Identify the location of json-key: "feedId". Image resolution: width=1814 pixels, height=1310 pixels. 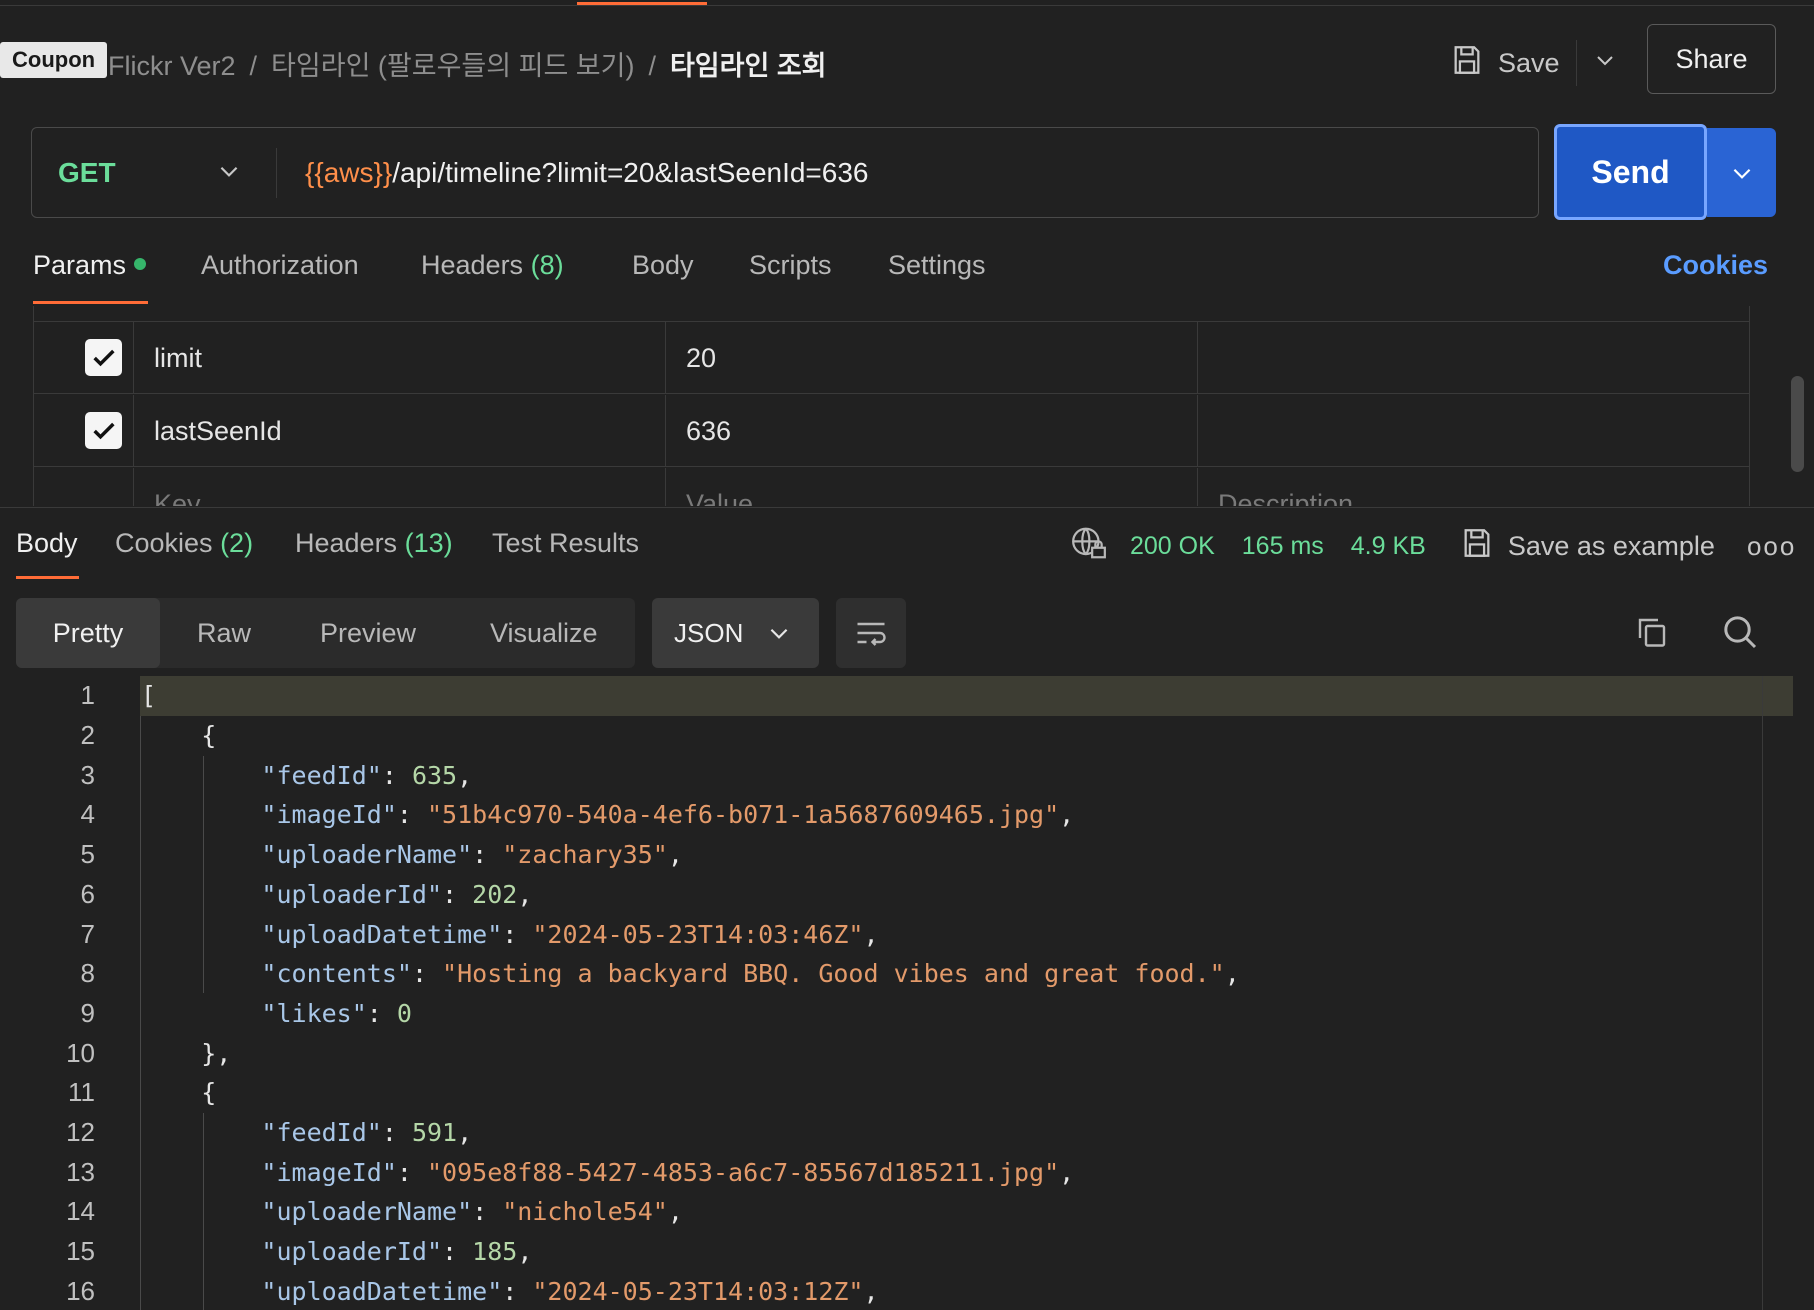
(321, 1133).